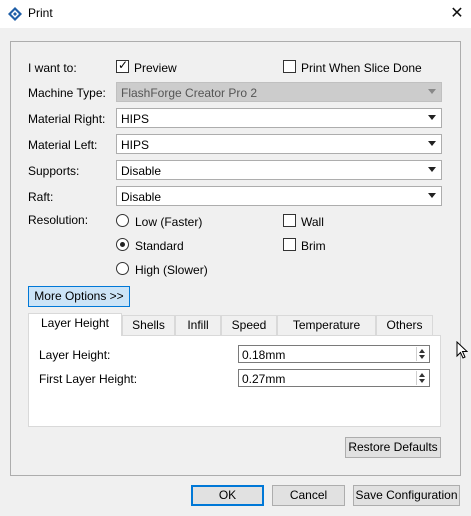 Image resolution: width=471 pixels, height=516 pixels. I want to click on restore-defaults-button: Restore Defaults, so click(393, 447).